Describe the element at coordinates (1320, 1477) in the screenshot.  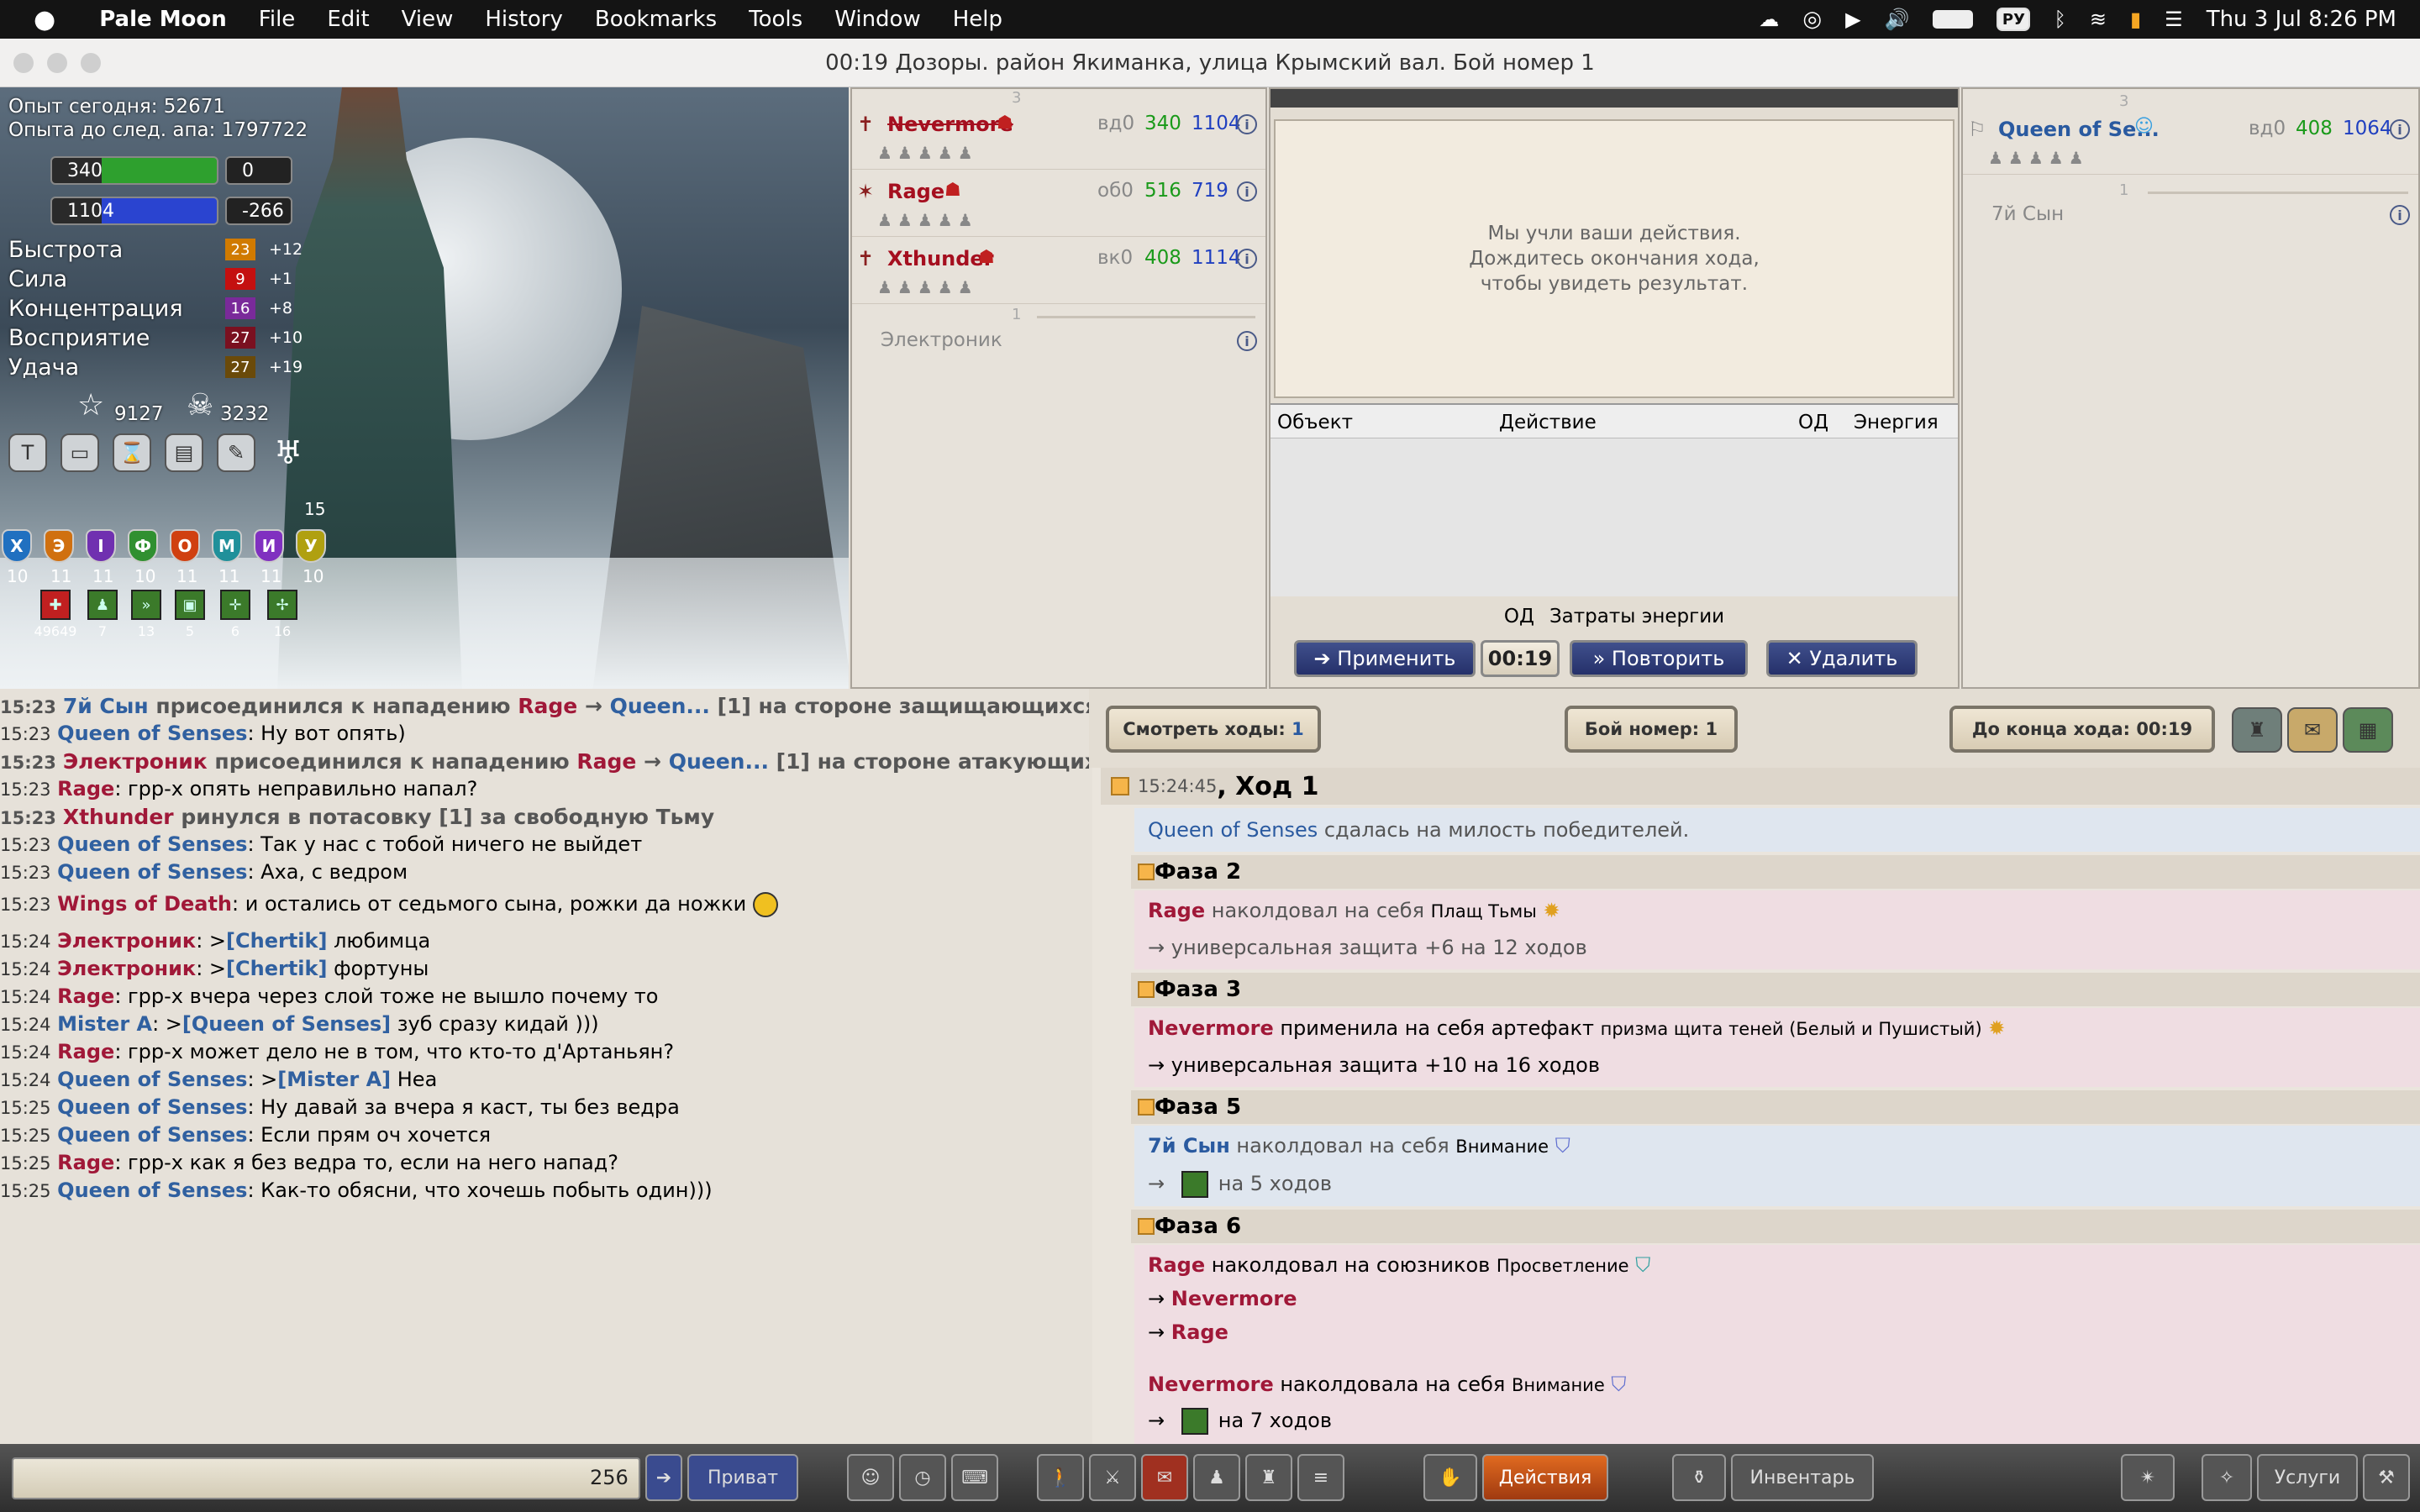
I see `layers-icon: ≡` at that location.